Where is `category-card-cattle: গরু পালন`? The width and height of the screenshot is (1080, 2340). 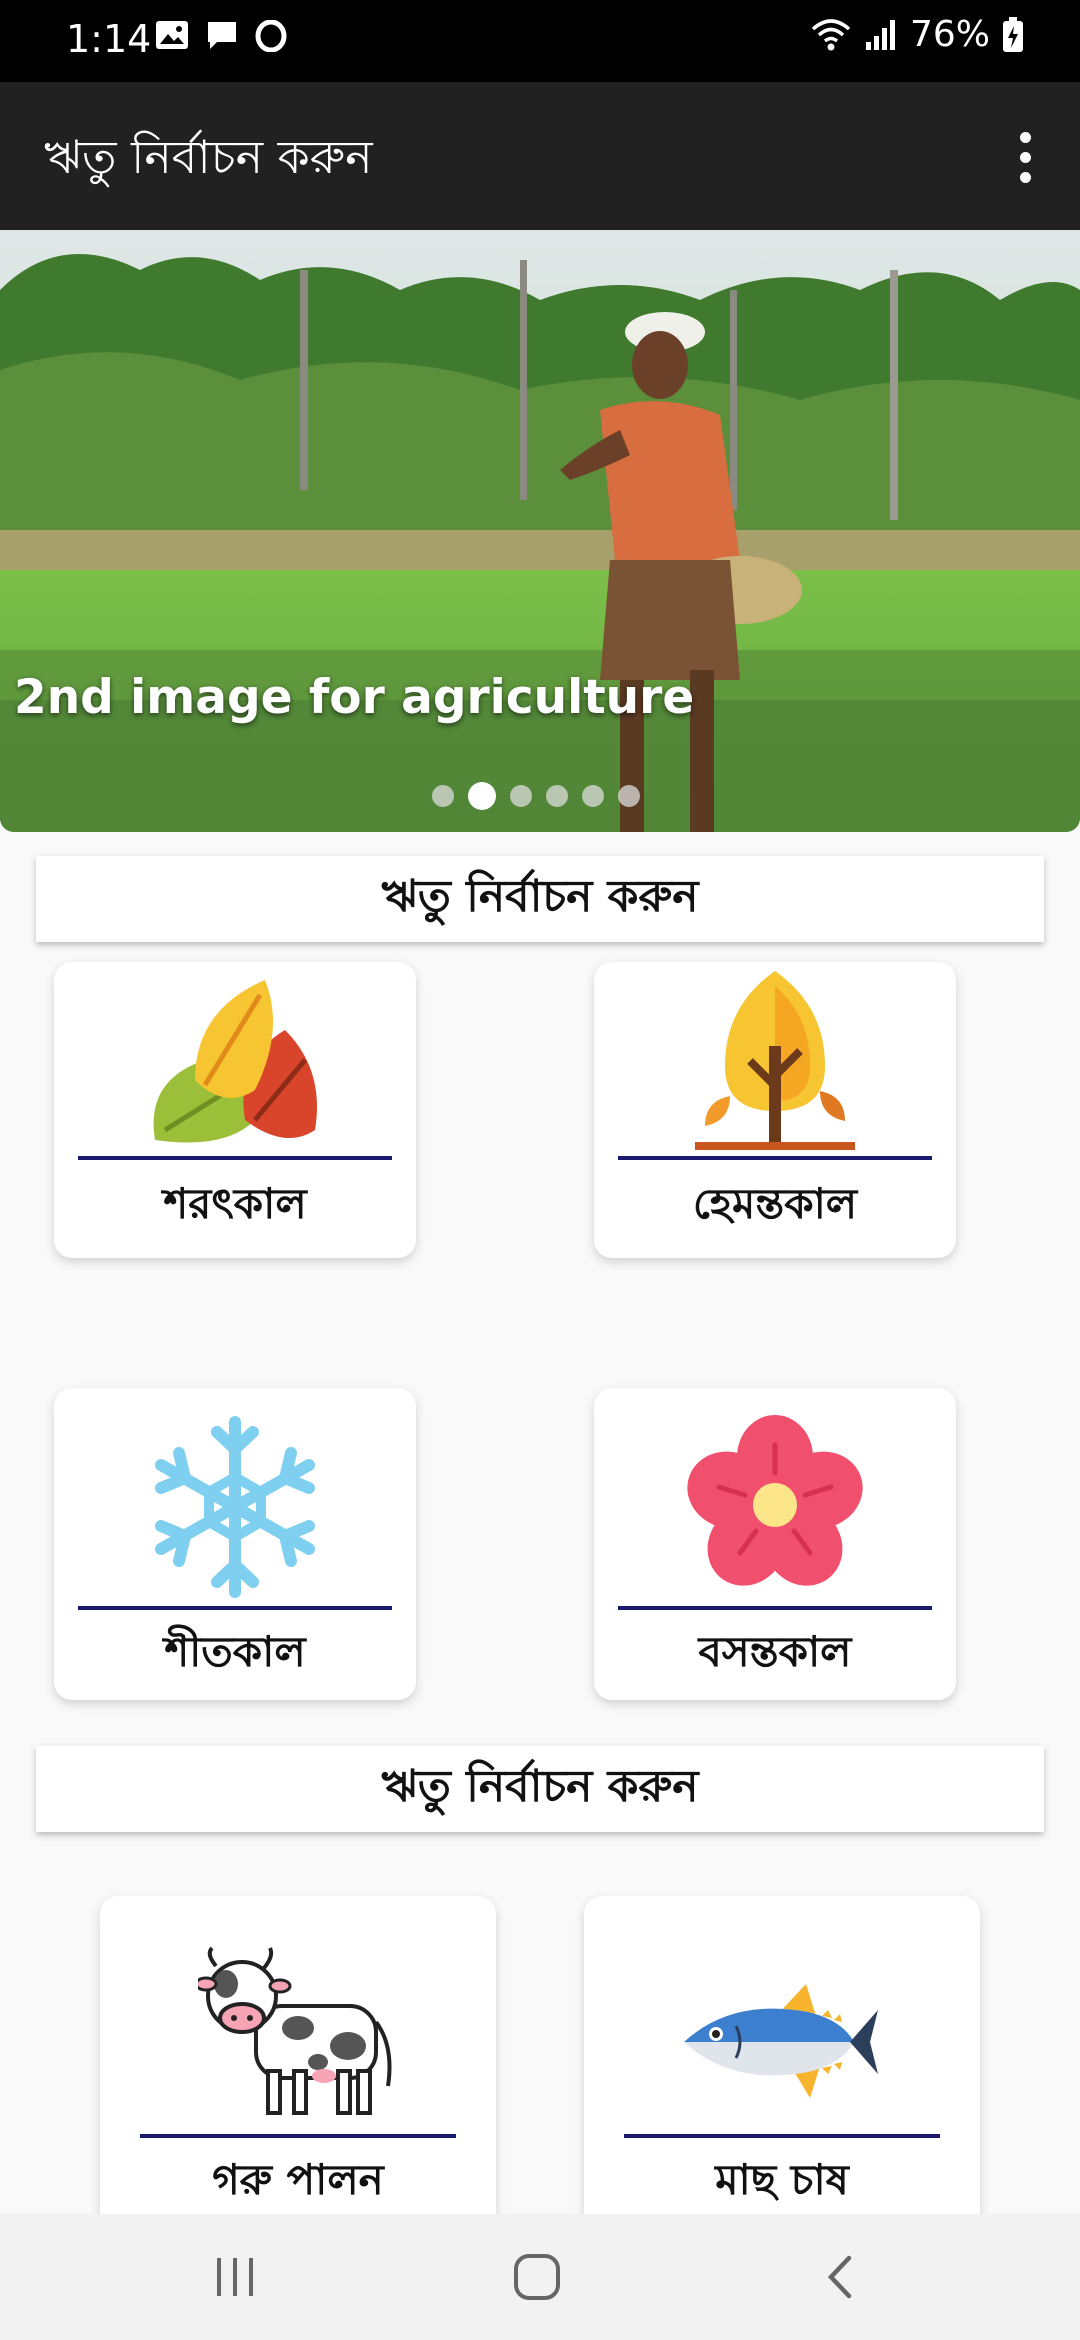
category-card-cattle: গরু পালন is located at coordinates (298, 2066).